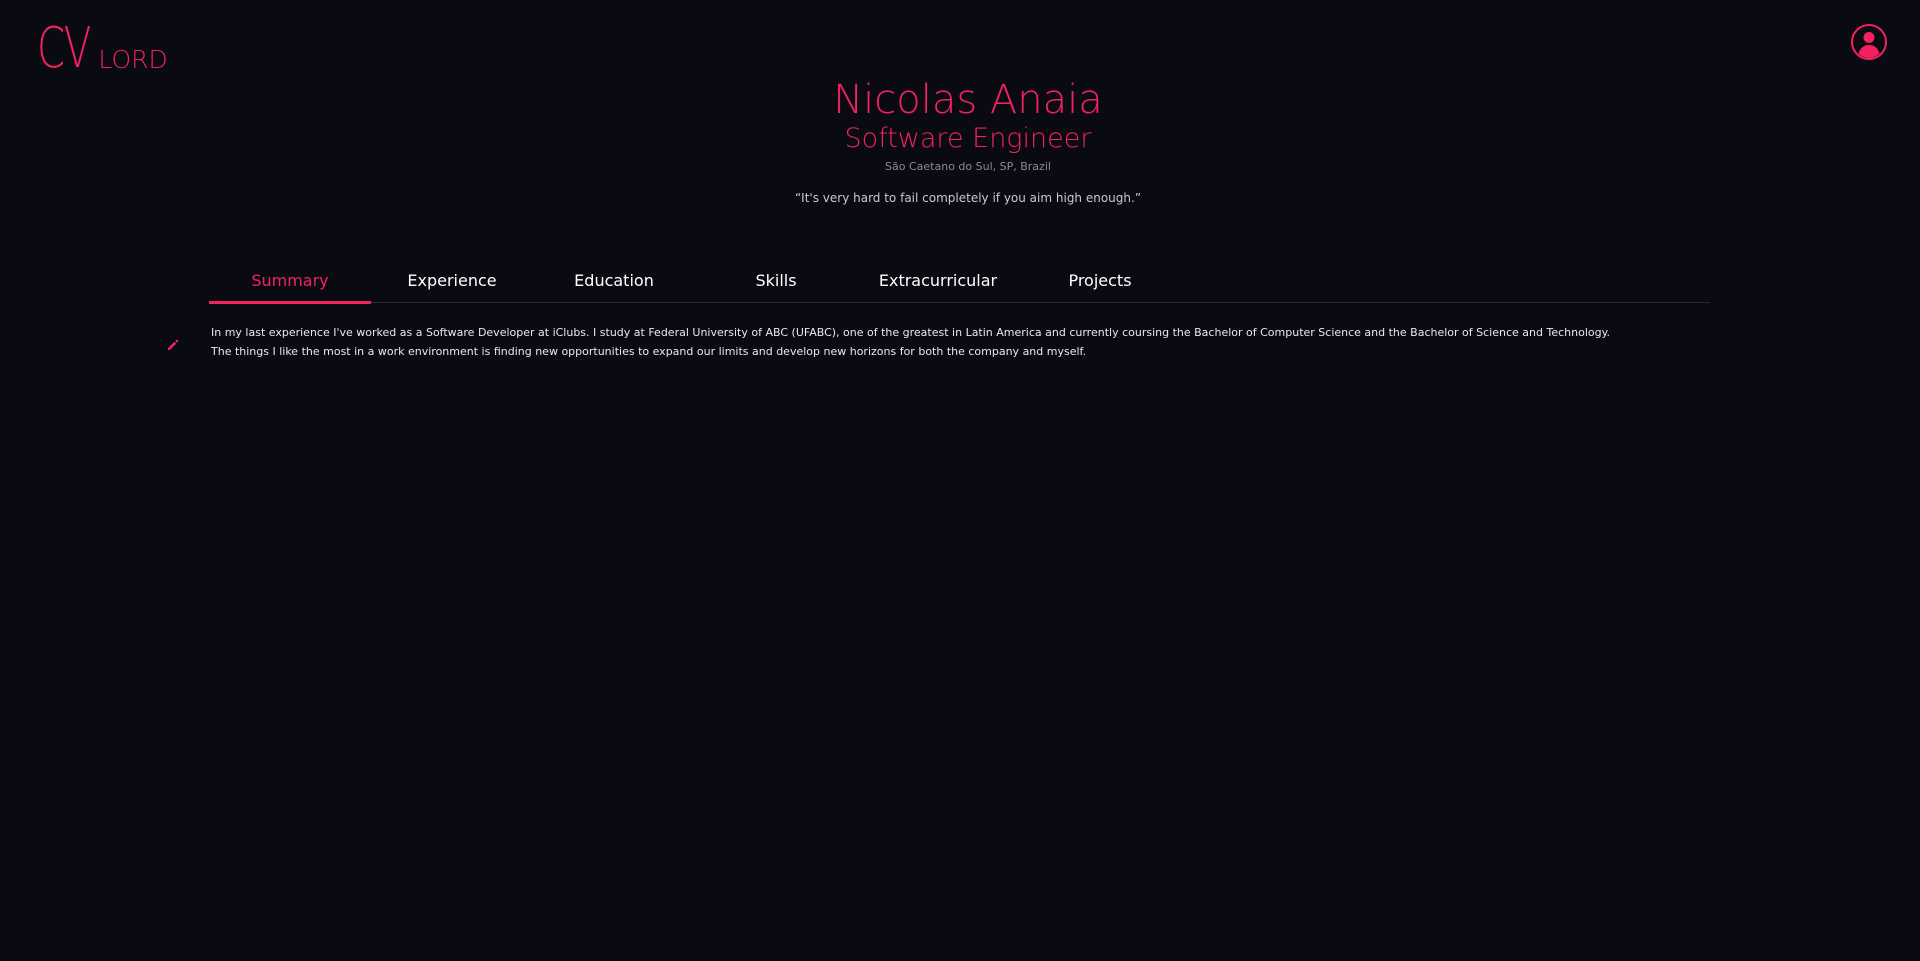 The image size is (1920, 961). I want to click on pencil-icon, so click(173, 344).